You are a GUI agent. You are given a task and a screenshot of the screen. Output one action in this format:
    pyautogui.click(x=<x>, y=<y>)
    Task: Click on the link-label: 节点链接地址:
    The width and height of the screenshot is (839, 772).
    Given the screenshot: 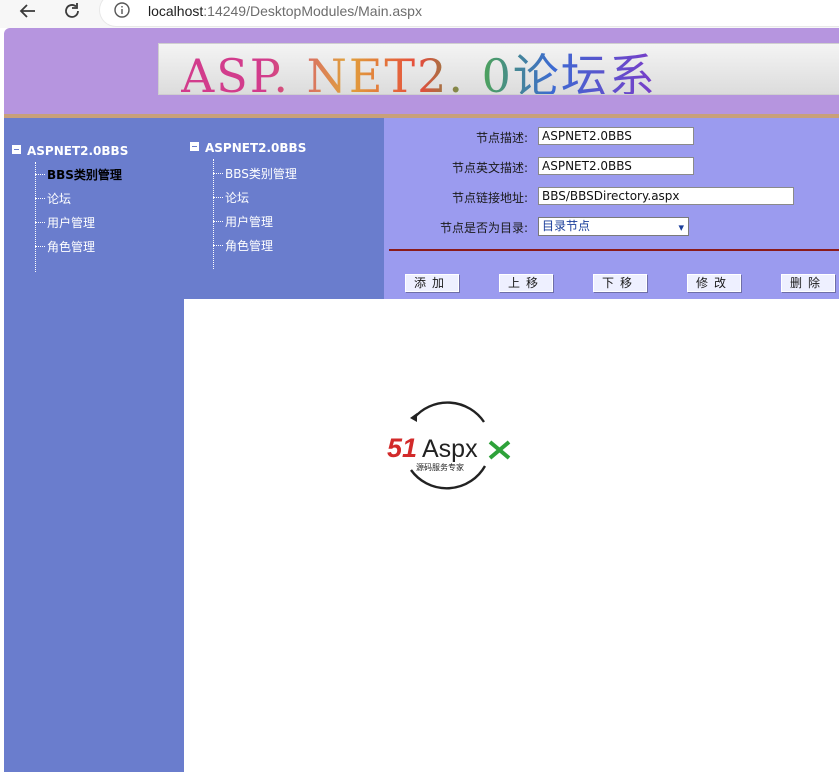 What is the action you would take?
    pyautogui.click(x=489, y=198)
    